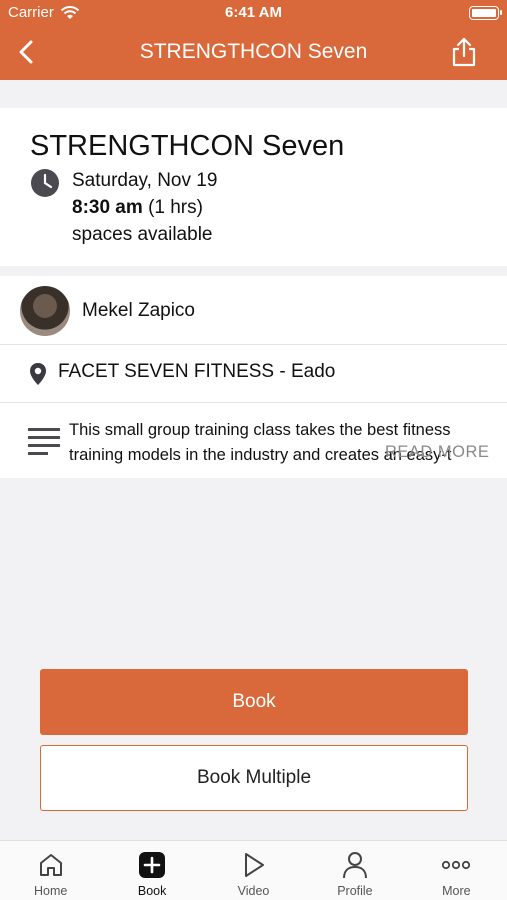 Image resolution: width=507 pixels, height=900 pixels. Describe the element at coordinates (175, 207) in the screenshot. I see `class-duration: (1 hrs)` at that location.